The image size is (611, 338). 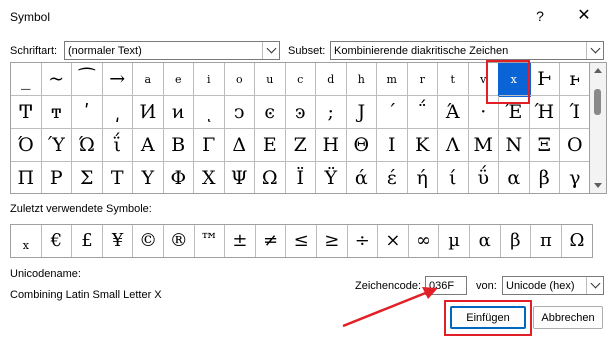 I want to click on annotation-arrow, so click(x=390, y=307).